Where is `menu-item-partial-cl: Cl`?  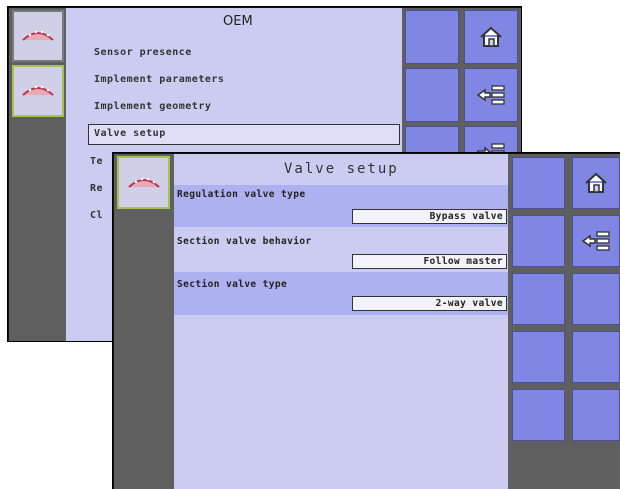 menu-item-partial-cl: Cl is located at coordinates (96, 215).